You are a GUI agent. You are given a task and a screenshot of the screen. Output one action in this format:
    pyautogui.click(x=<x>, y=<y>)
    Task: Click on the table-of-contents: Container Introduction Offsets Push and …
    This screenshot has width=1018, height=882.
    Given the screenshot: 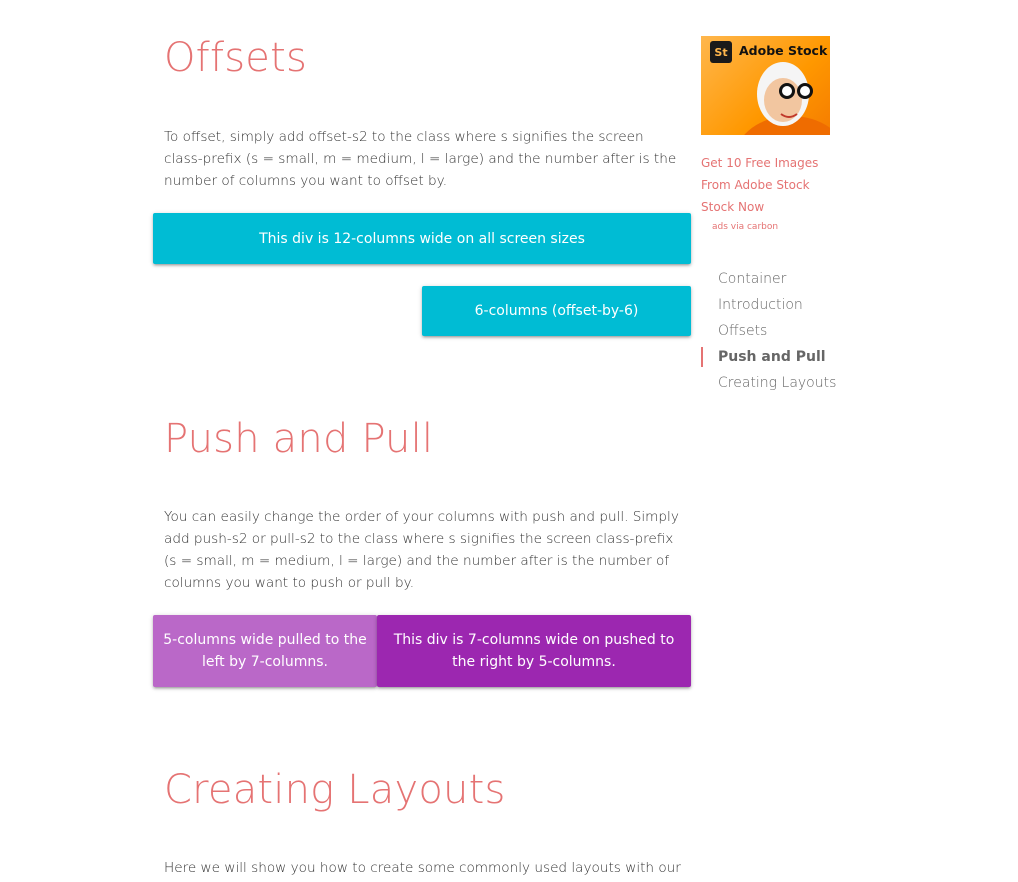 What is the action you would take?
    pyautogui.click(x=768, y=332)
    